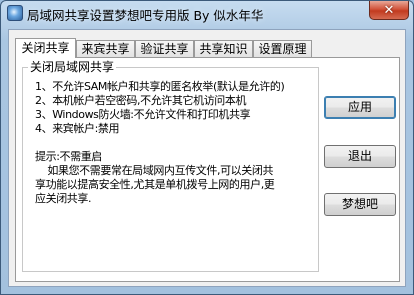 This screenshot has height=295, width=414. What do you see at coordinates (223, 48) in the screenshot?
I see `tab-share-knowledge: 共享知识` at bounding box center [223, 48].